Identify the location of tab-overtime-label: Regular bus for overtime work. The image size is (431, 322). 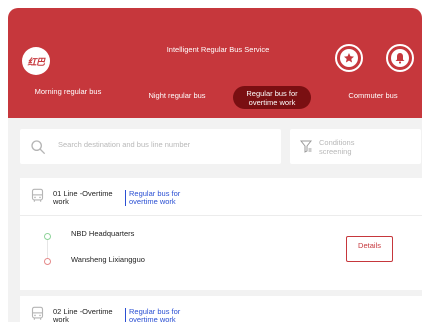
(272, 97).